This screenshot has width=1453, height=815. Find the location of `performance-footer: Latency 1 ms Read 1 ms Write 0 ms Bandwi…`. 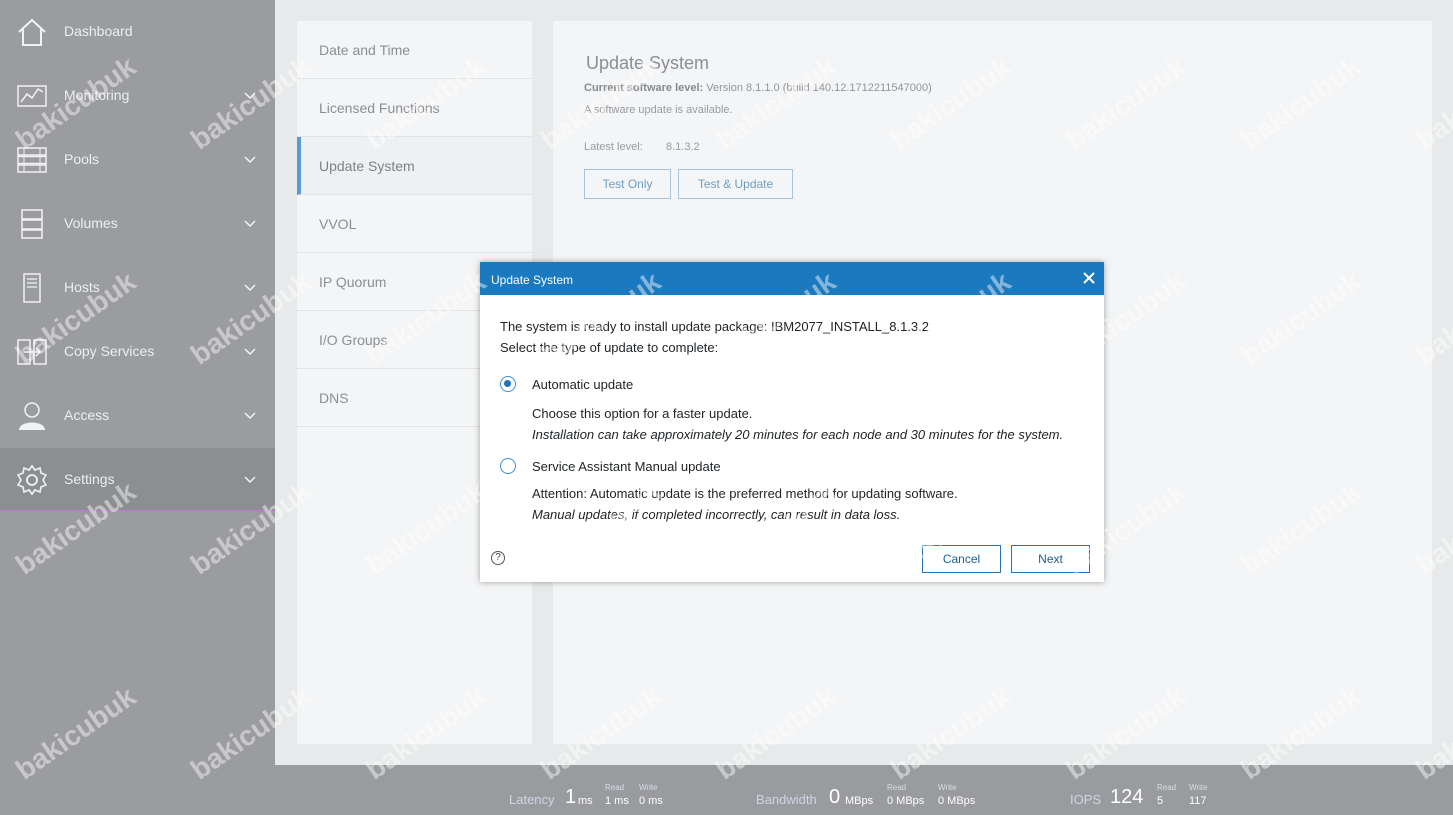

performance-footer: Latency 1 ms Read 1 ms Write 0 ms Bandwi… is located at coordinates (864, 790).